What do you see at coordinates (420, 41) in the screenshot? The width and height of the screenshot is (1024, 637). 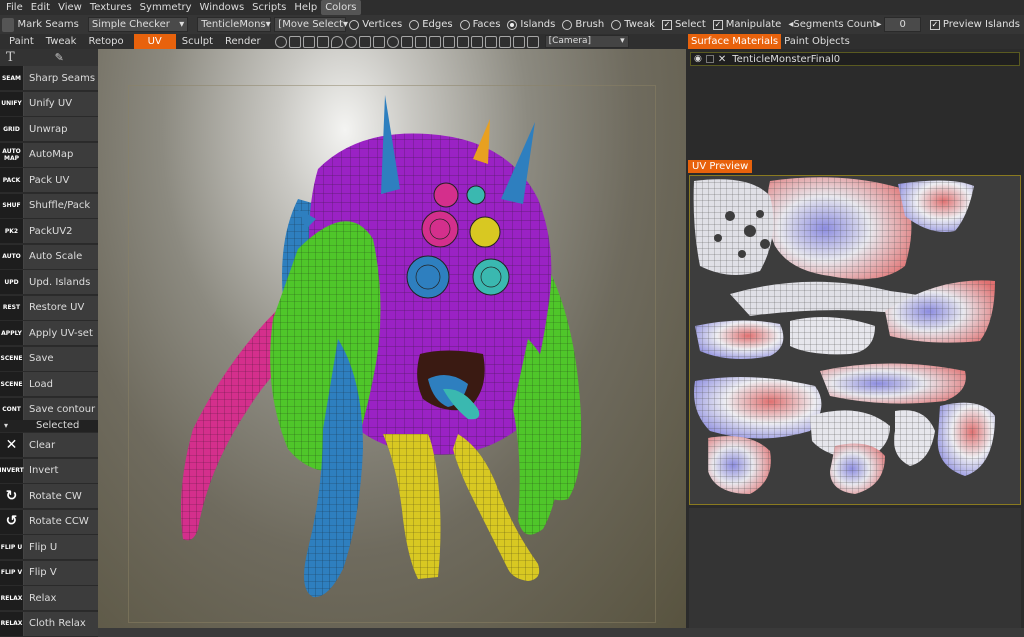 I see `expand-icon` at bounding box center [420, 41].